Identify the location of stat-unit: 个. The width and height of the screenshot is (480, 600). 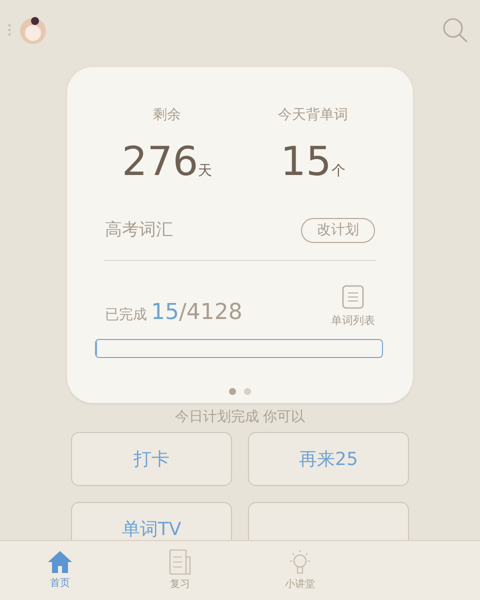
(338, 171).